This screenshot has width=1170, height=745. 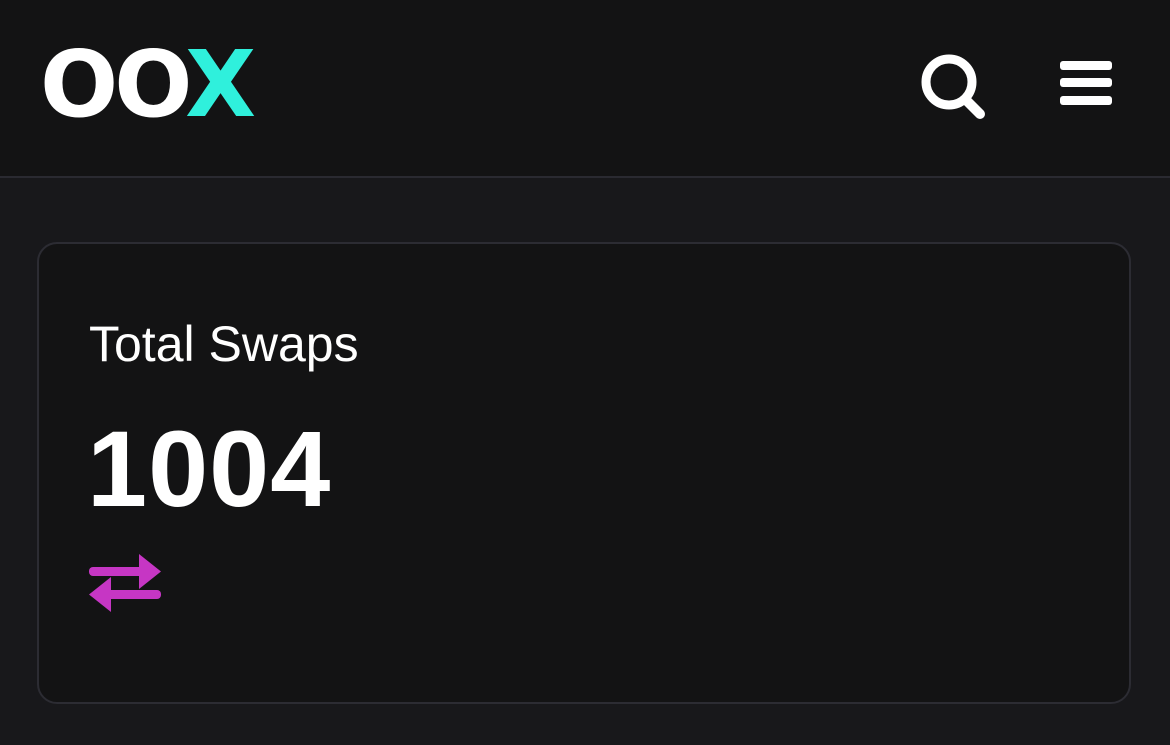 I want to click on search-icon, so click(x=953, y=86).